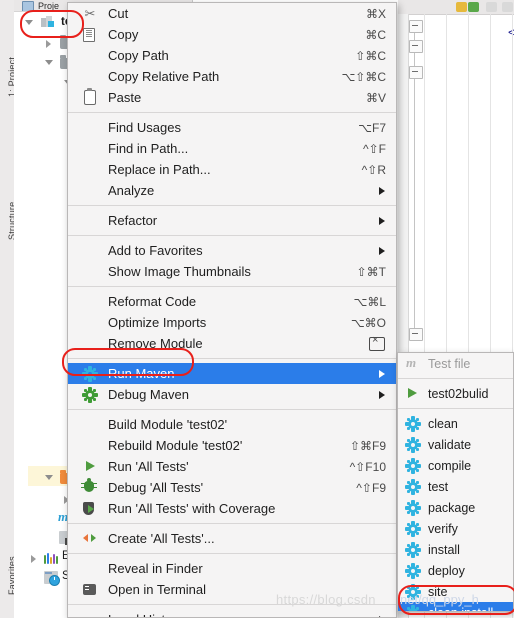  What do you see at coordinates (375, 13) in the screenshot?
I see `menu-item-shortcut: ⌘X` at bounding box center [375, 13].